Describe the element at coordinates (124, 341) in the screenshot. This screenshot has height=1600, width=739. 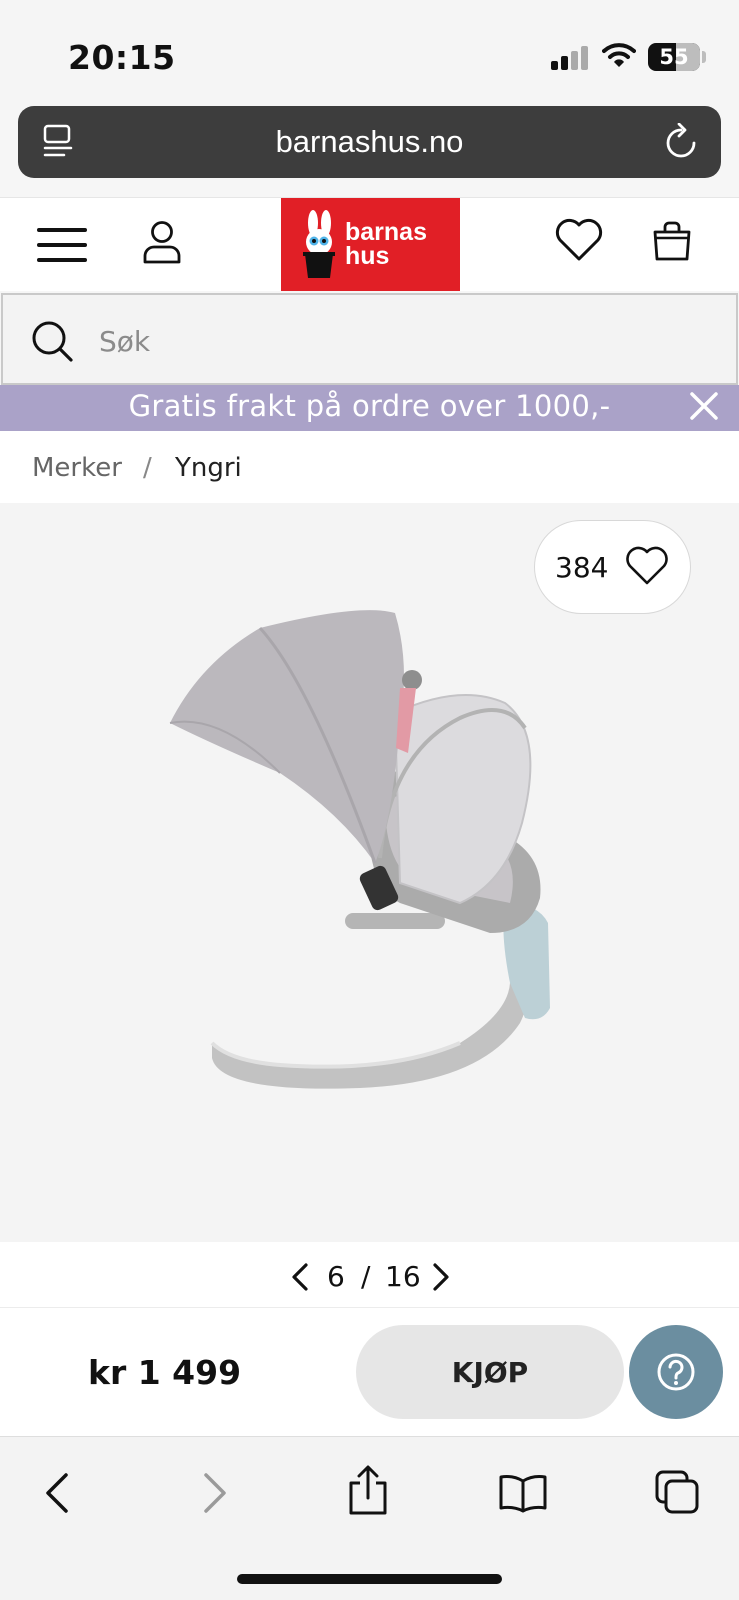
I see `search-placeholder: Søk` at that location.